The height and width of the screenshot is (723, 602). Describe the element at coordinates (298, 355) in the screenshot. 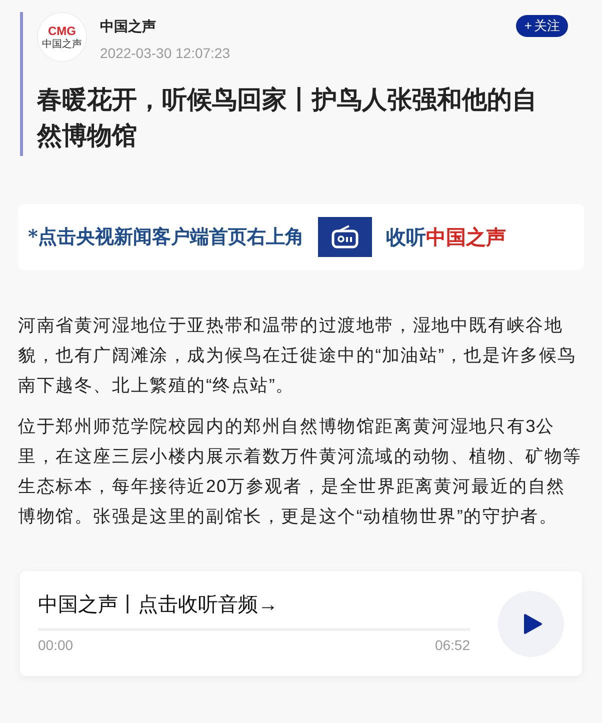

I see `article-paragraph: 河南省黄河湿地位于亚热带和温带的过渡地带，湿地中既有峡谷地貌，也有广阔滩涂，成为候鸟在迁徙途中的“加油站”，也是许多候鸟南下越冬、北上繁殖的“终点站”。` at that location.